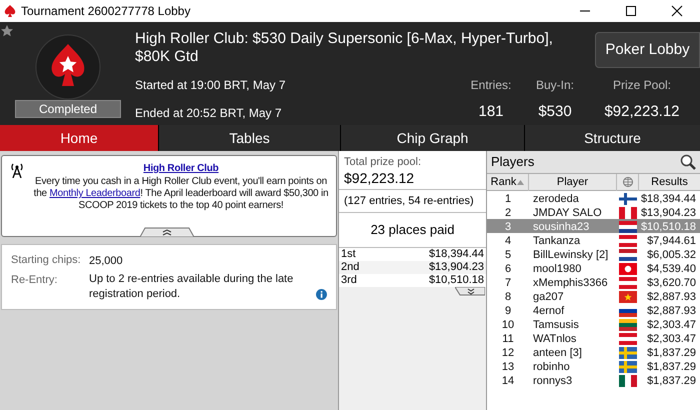 This screenshot has width=700, height=410. I want to click on sort-icon, so click(520, 182).